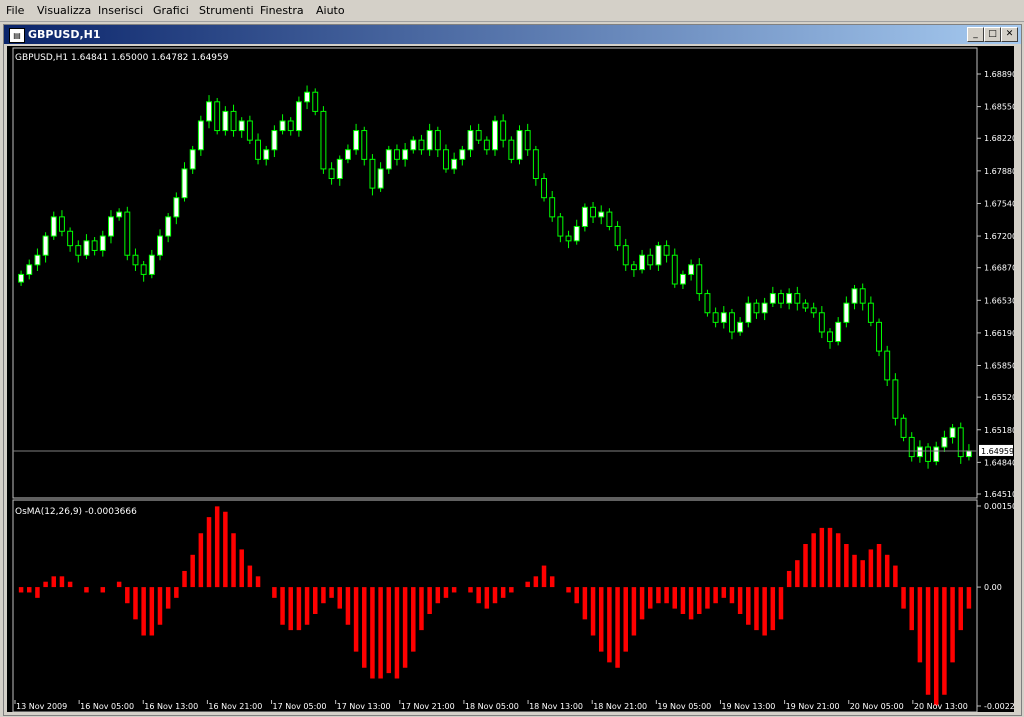 This screenshot has width=1024, height=717. Describe the element at coordinates (300, 706) in the screenshot. I see `time-label: 17 Nov 05:00` at that location.